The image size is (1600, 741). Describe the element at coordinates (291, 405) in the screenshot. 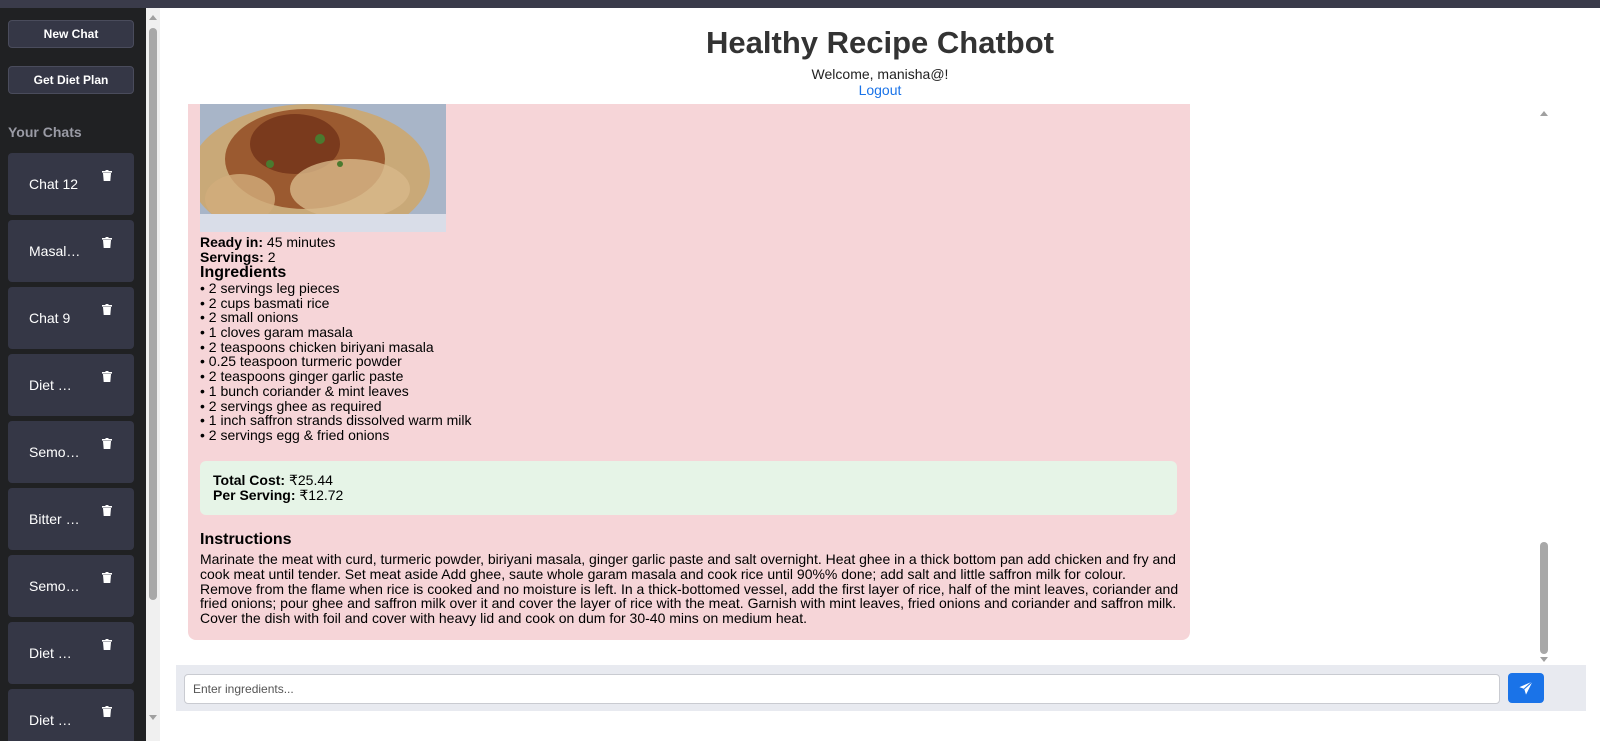

I see `ingredient-item: • 2 servings ghee as required` at that location.